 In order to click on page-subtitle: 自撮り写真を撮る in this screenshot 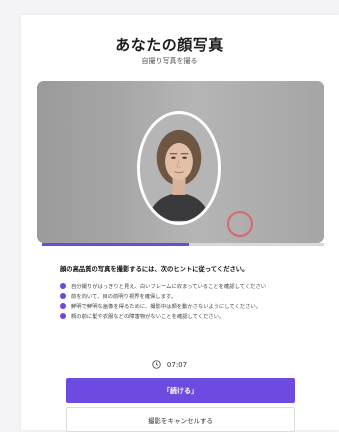, I will do `click(169, 61)`.